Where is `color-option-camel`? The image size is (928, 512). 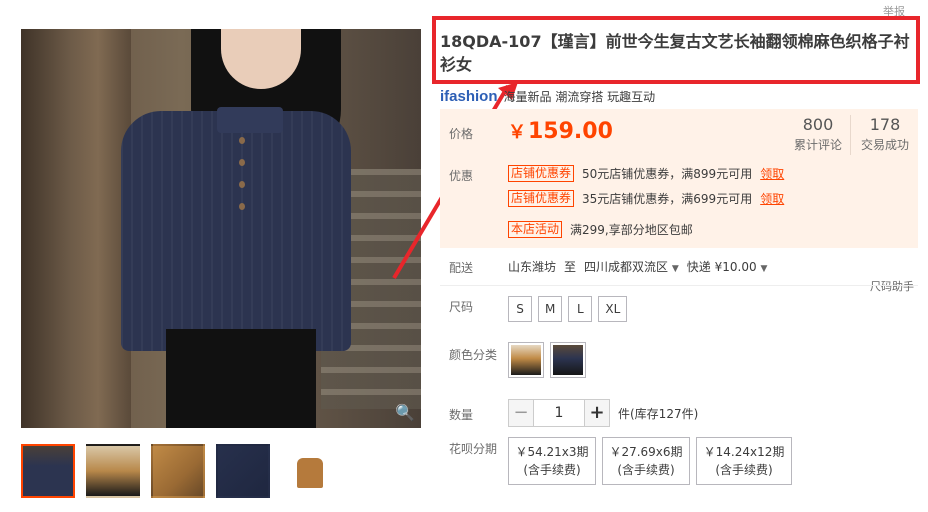
color-option-camel is located at coordinates (526, 360).